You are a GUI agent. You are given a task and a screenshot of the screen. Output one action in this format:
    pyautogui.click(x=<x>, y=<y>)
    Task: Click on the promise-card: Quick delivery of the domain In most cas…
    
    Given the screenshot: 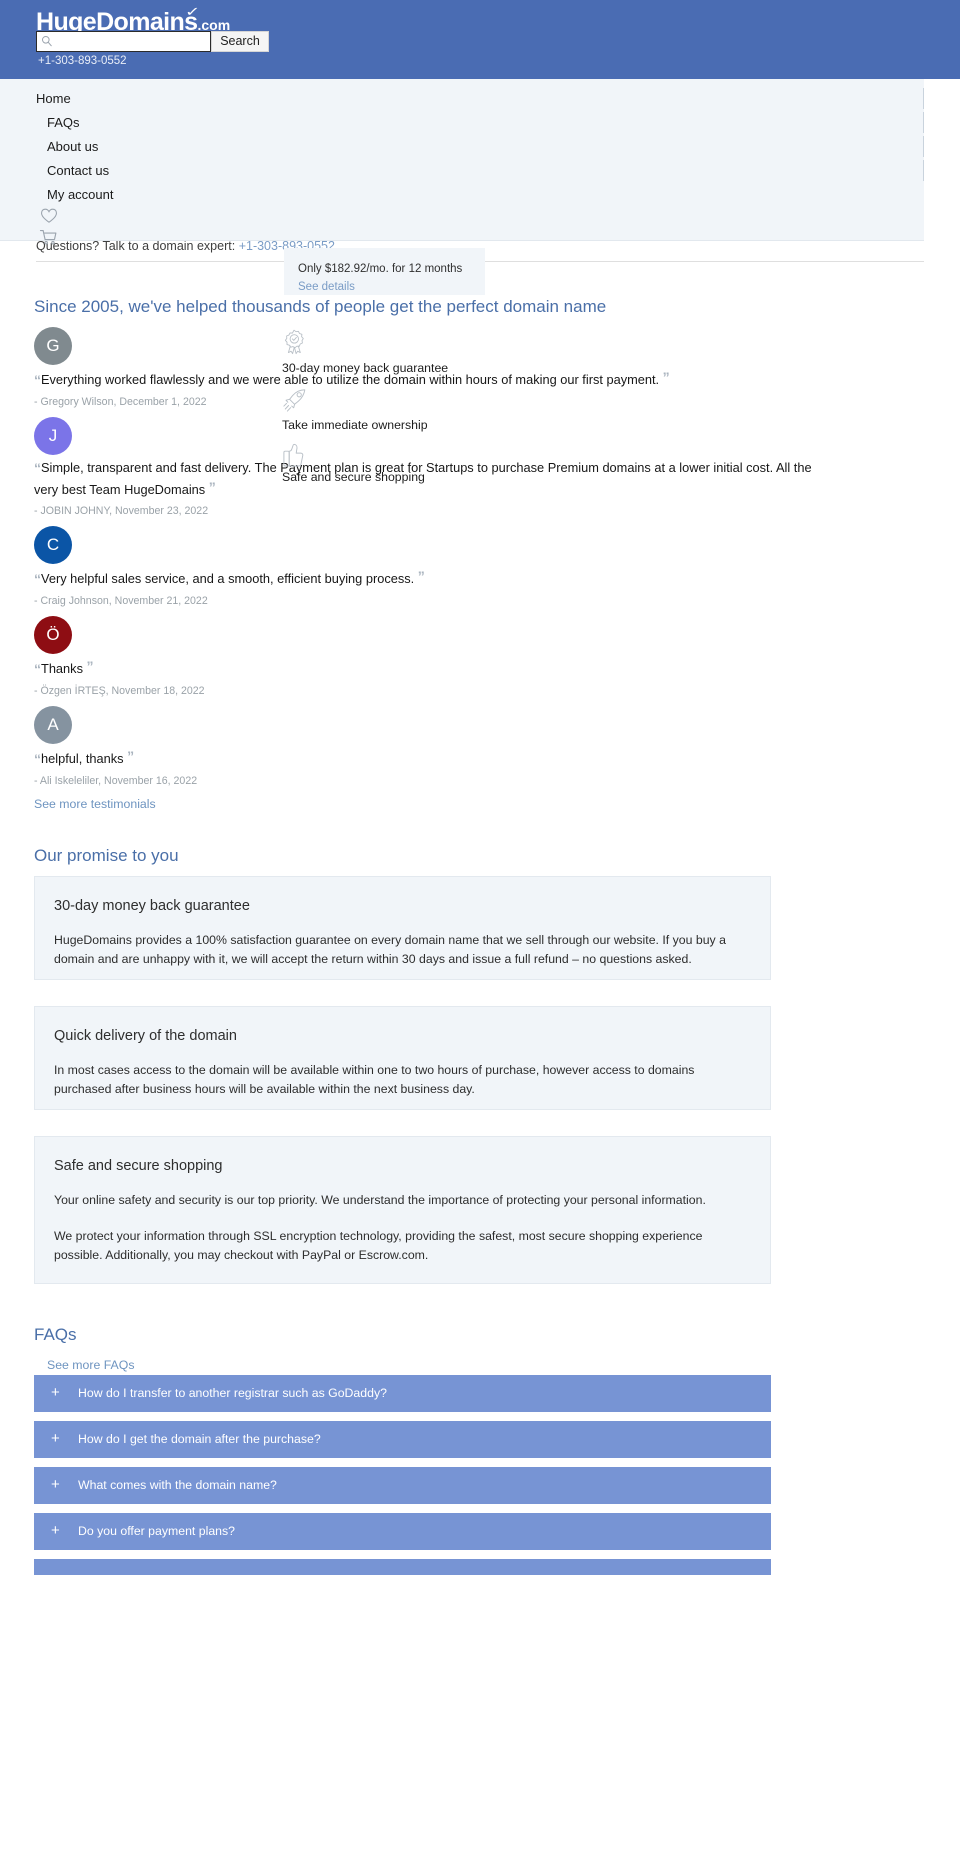 What is the action you would take?
    pyautogui.click(x=402, y=1058)
    